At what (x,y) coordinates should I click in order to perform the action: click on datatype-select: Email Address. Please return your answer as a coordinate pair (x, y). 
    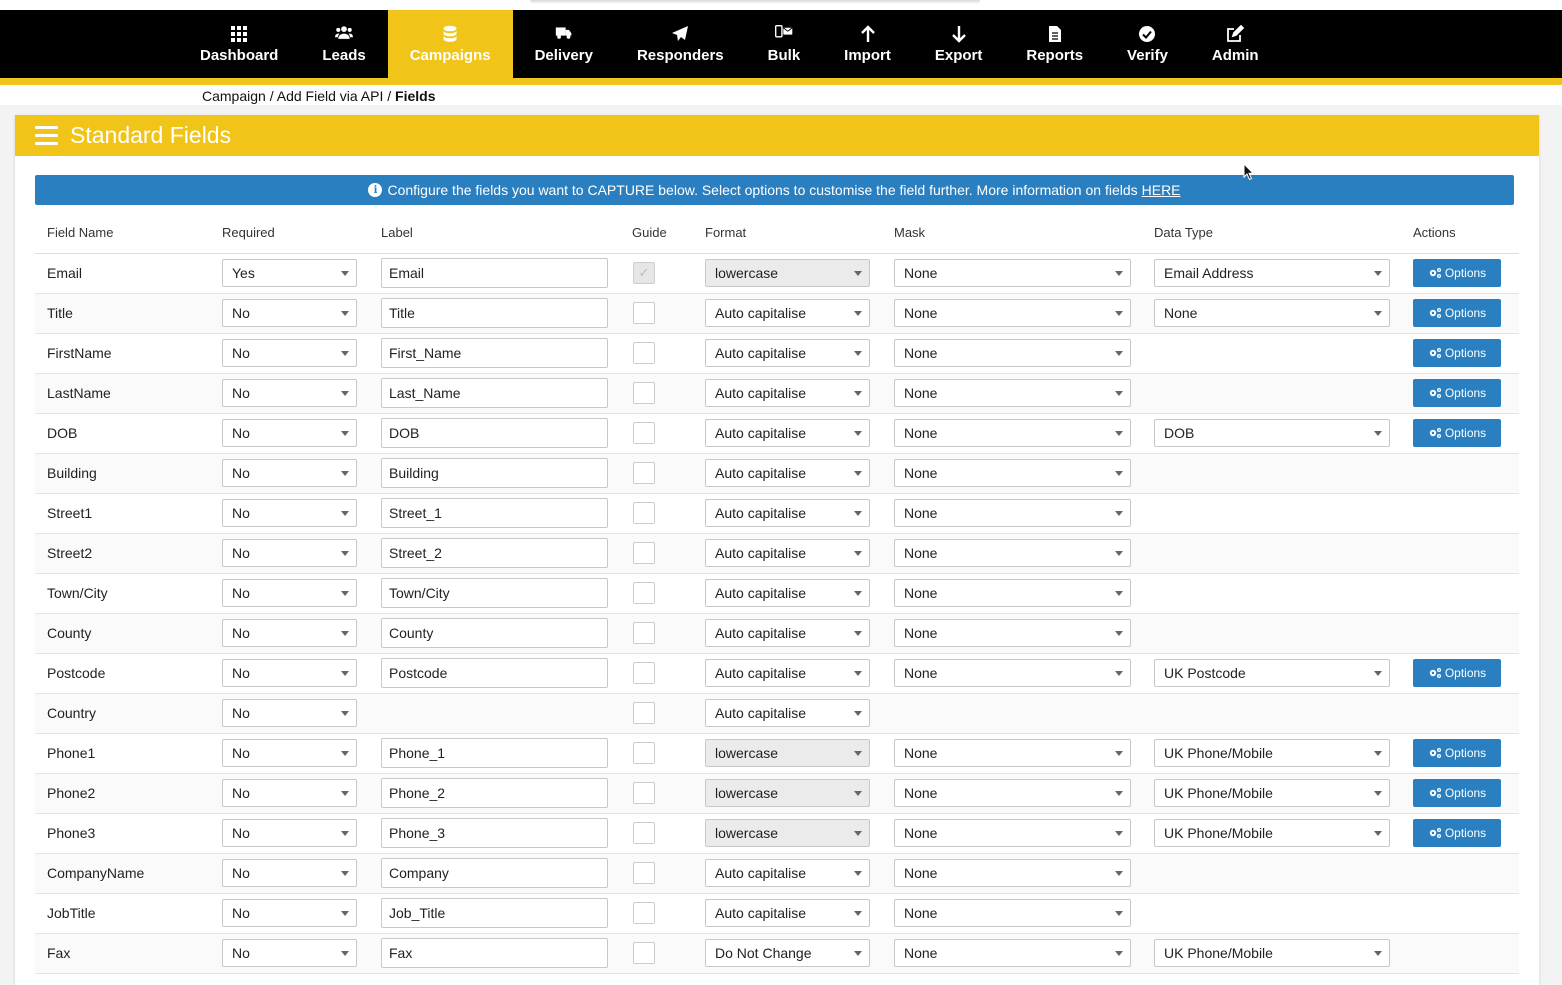
    Looking at the image, I should click on (1272, 273).